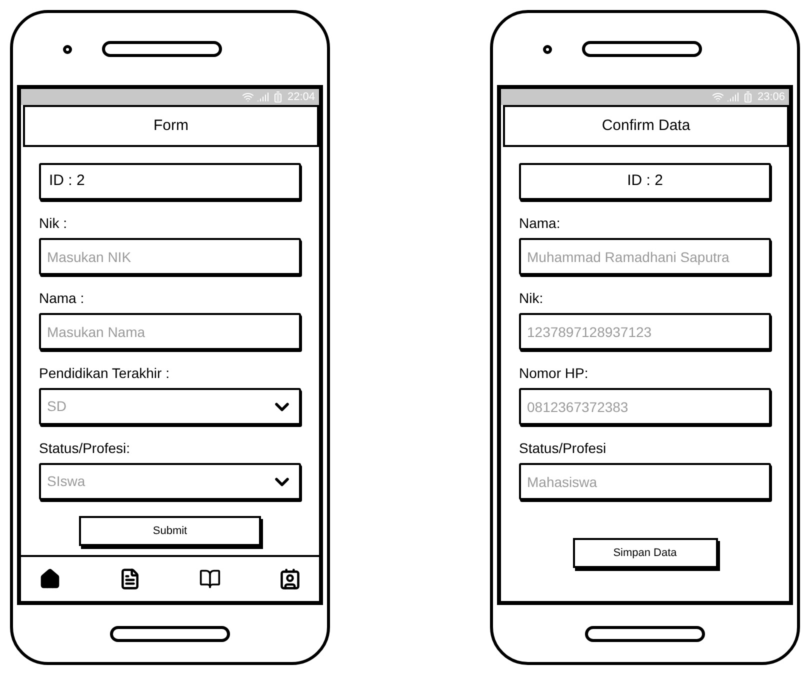 Image resolution: width=801 pixels, height=675 pixels. Describe the element at coordinates (645, 256) in the screenshot. I see `input-field: Muhammad Ramadhani Saputra` at that location.